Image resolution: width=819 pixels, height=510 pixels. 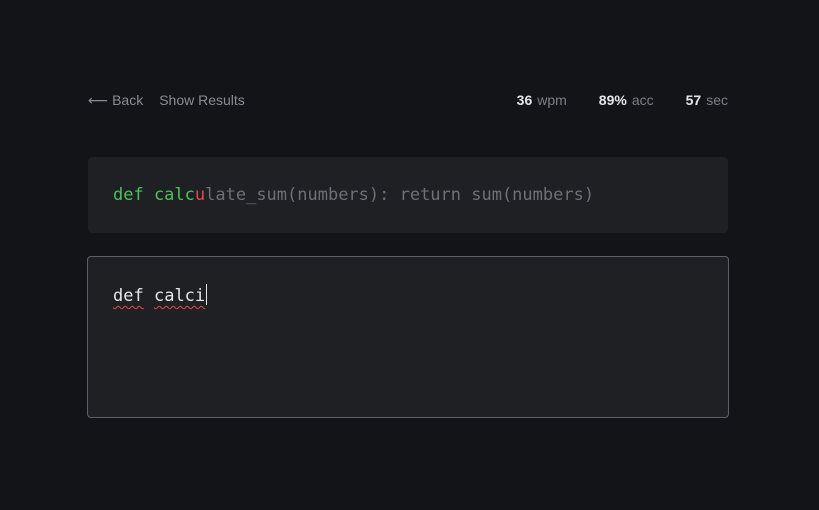 I want to click on typed-word-calci: calci, so click(x=179, y=296).